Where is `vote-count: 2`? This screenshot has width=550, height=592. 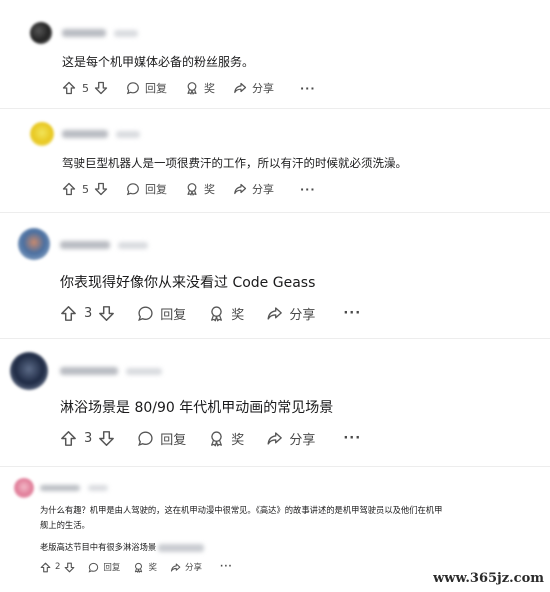
vote-count: 2 is located at coordinates (58, 567).